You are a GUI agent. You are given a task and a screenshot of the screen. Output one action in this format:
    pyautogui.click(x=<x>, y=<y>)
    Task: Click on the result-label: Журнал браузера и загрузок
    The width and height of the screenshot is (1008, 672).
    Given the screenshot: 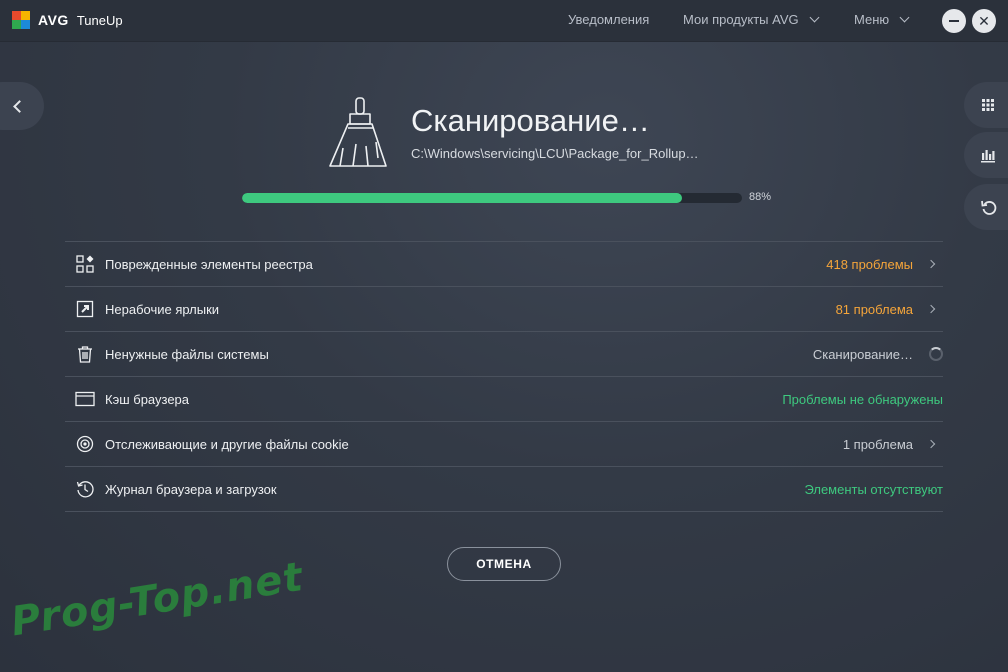 What is the action you would take?
    pyautogui.click(x=191, y=489)
    